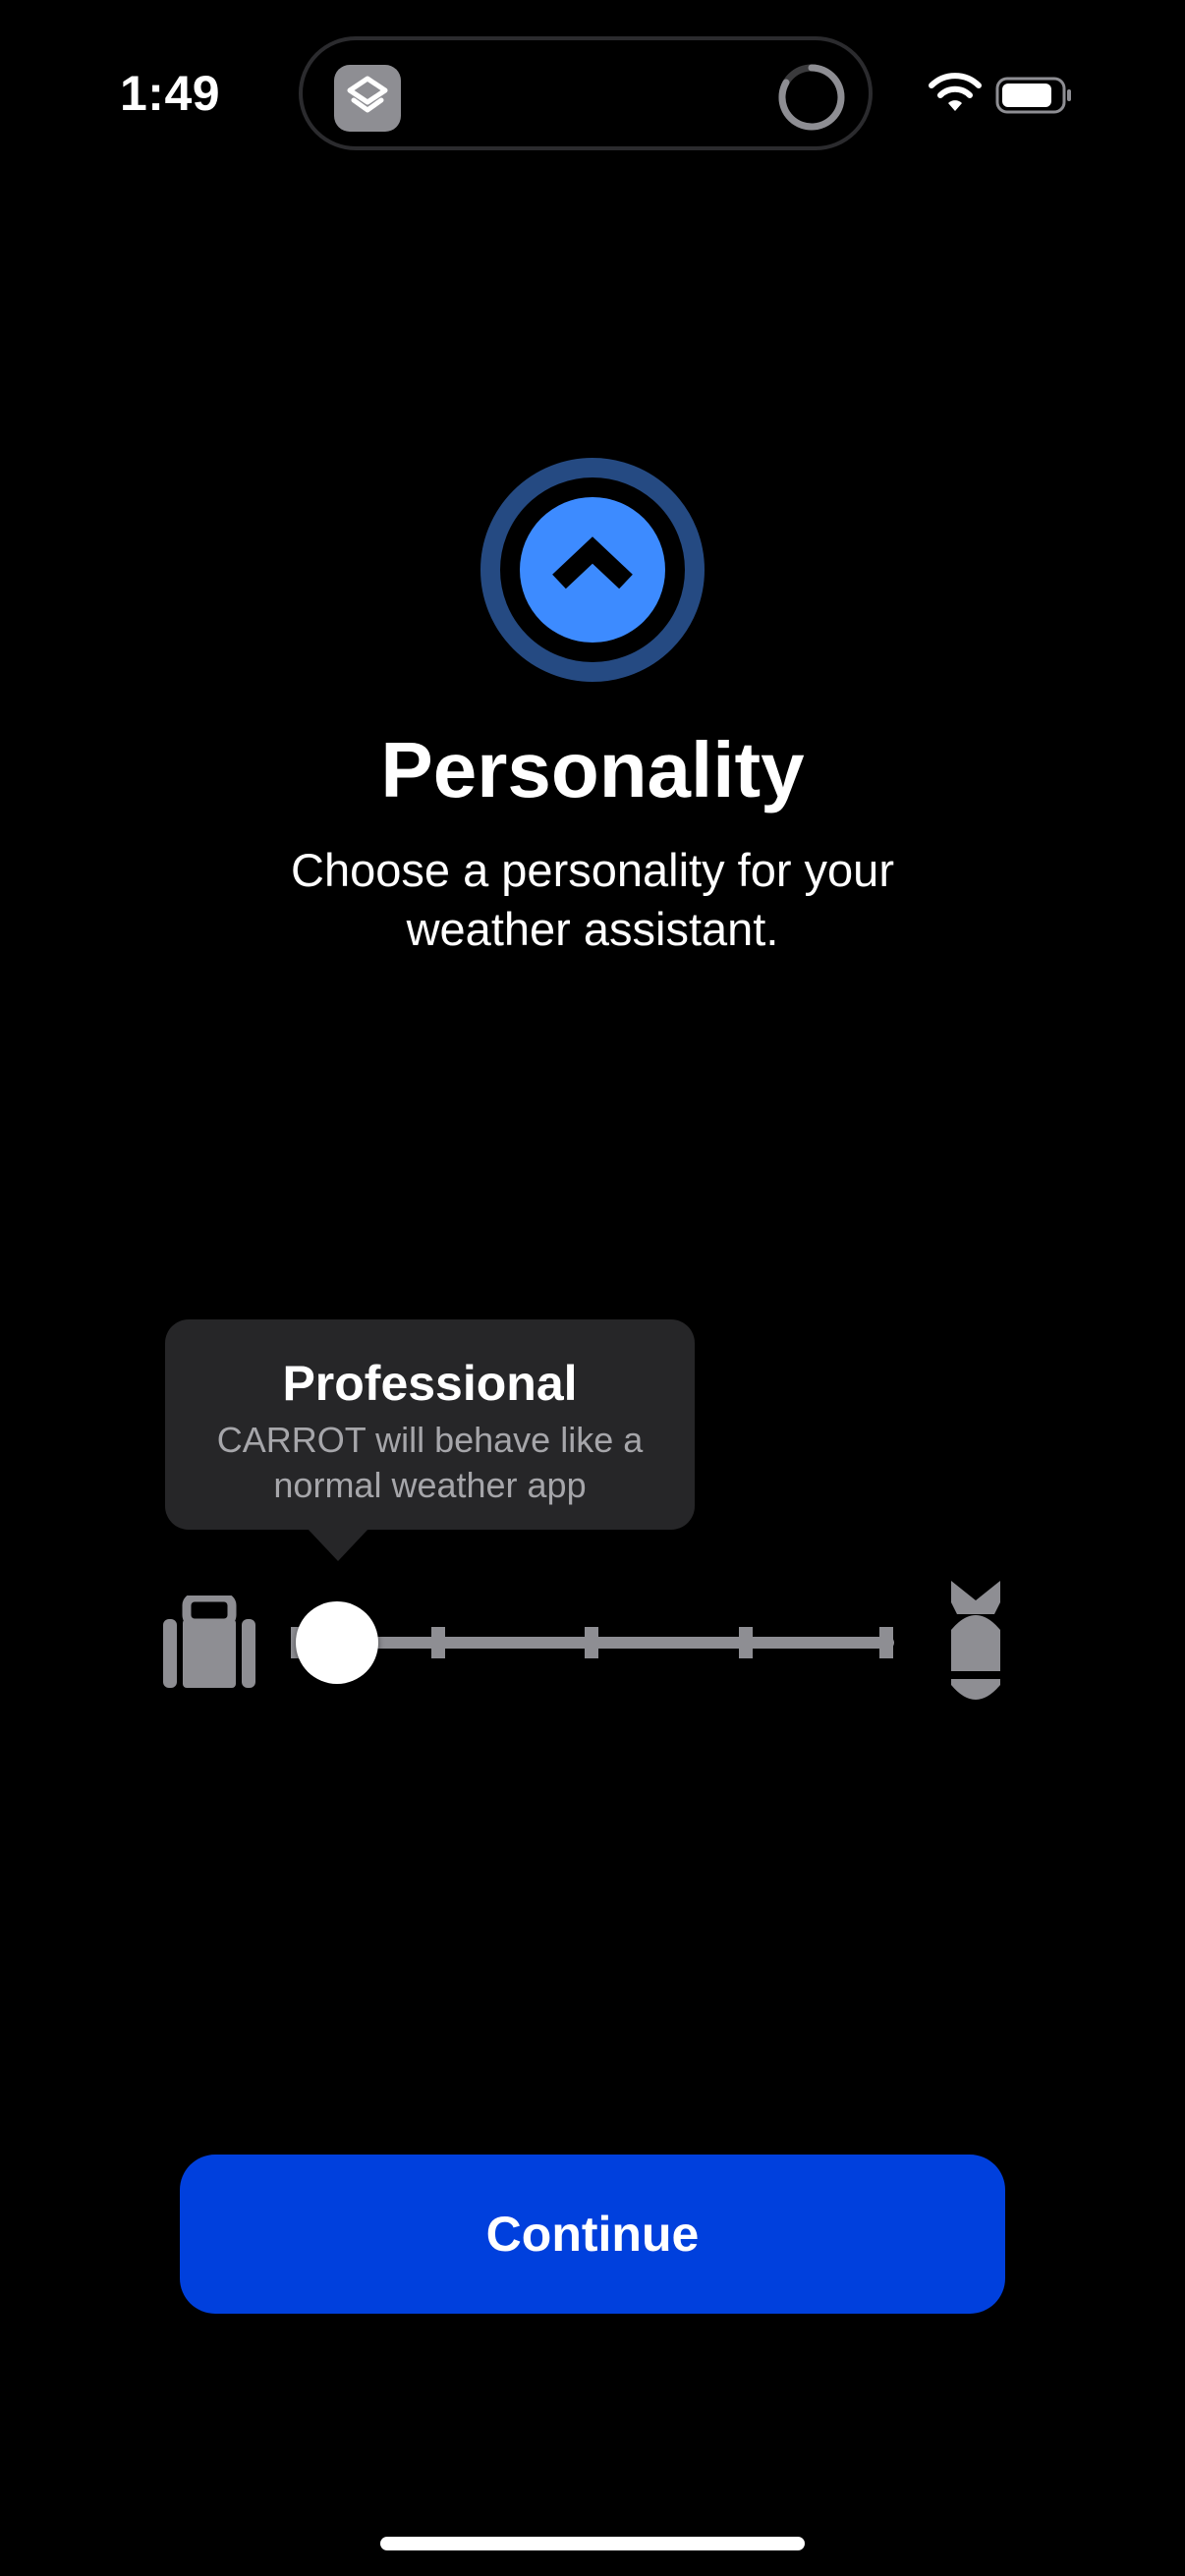 This screenshot has width=1185, height=2576. I want to click on tooltip-arrow, so click(338, 1544).